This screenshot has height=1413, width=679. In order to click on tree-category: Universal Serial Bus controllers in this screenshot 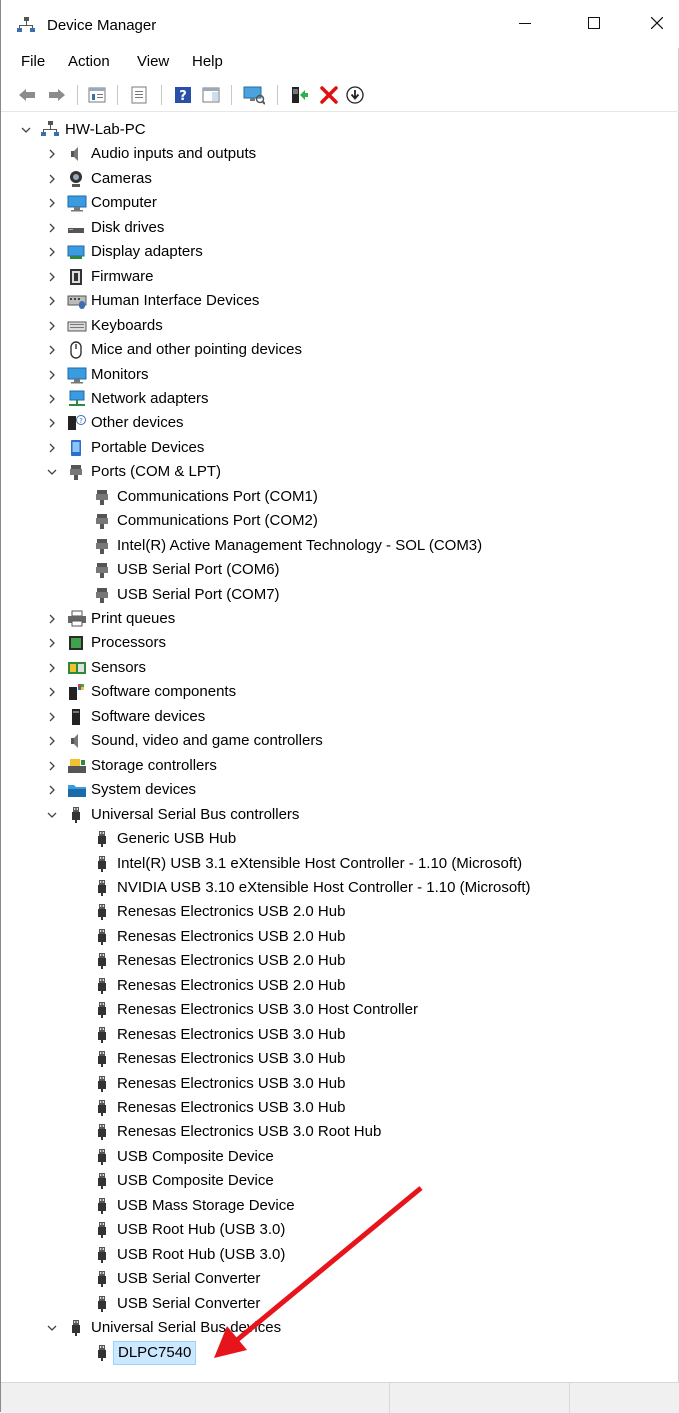, I will do `click(340, 815)`.